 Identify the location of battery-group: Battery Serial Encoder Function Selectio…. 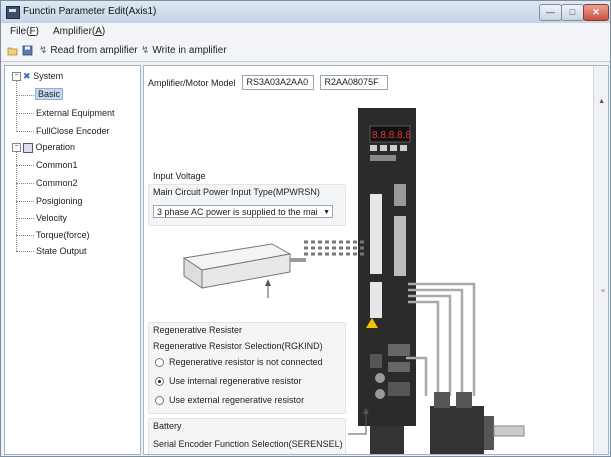
(247, 436).